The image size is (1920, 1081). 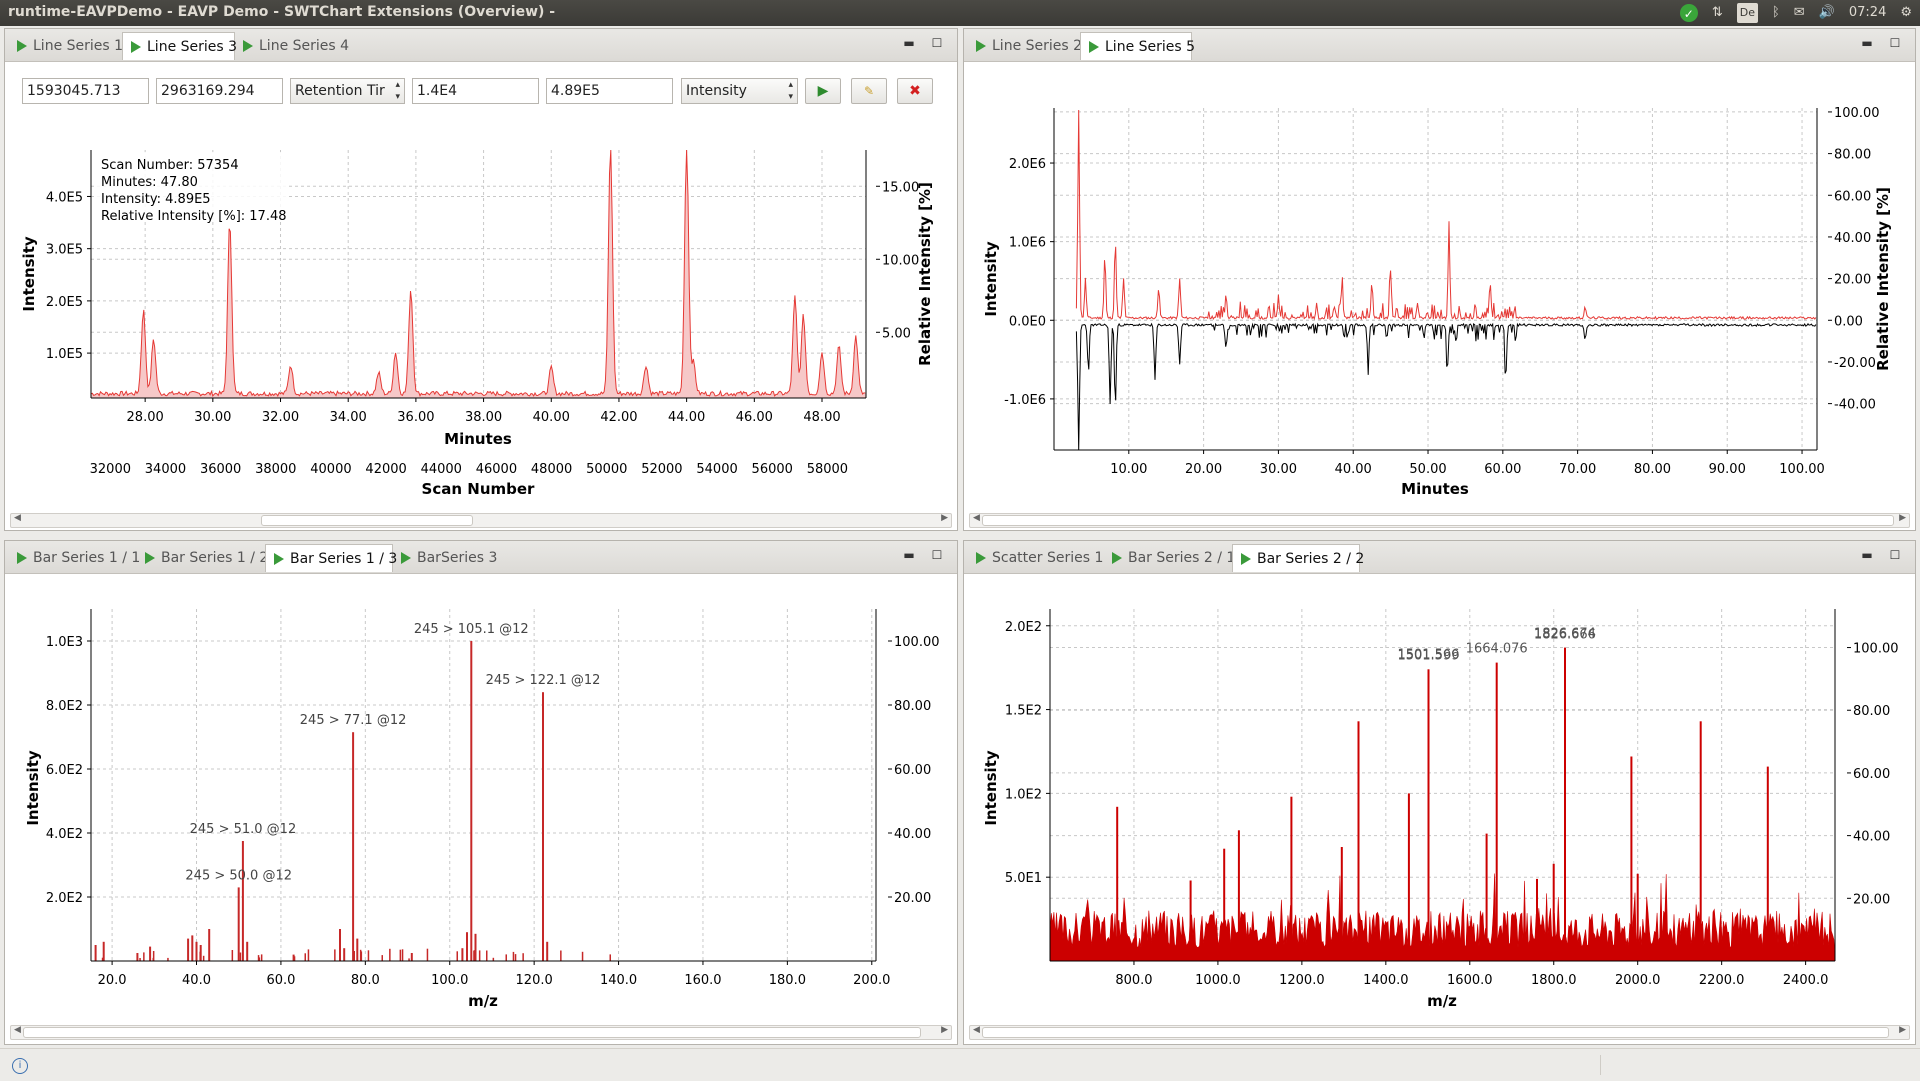 What do you see at coordinates (347, 91) in the screenshot?
I see `x-axis-select: Retention Tir ▴ ▾` at bounding box center [347, 91].